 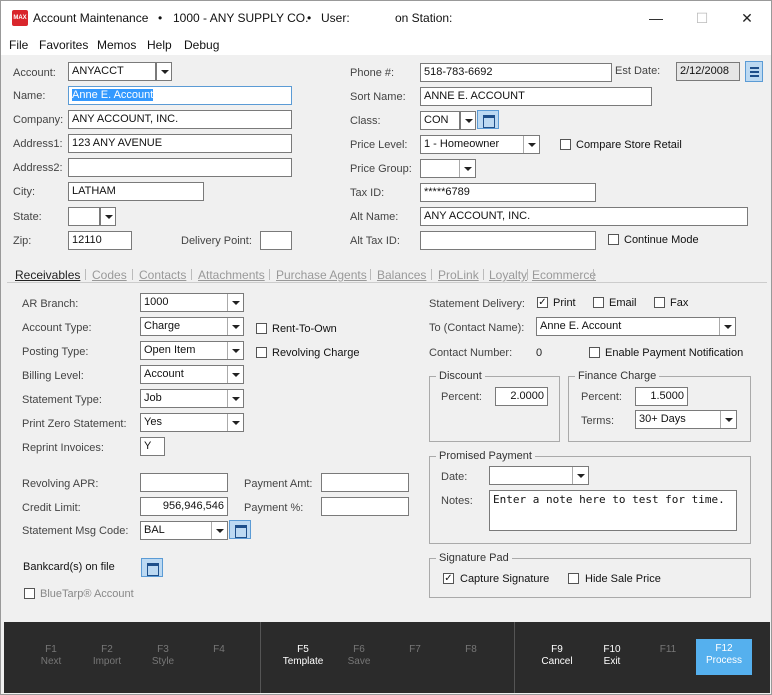 I want to click on tab-balances: Balances, so click(x=401, y=275).